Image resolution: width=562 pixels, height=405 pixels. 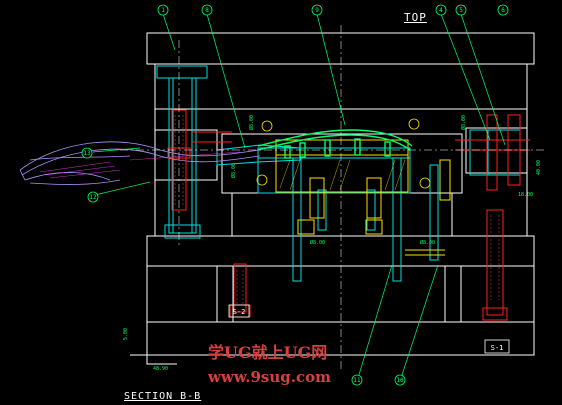 I want to click on dimension-d9: Ø8.00, so click(x=427, y=242).